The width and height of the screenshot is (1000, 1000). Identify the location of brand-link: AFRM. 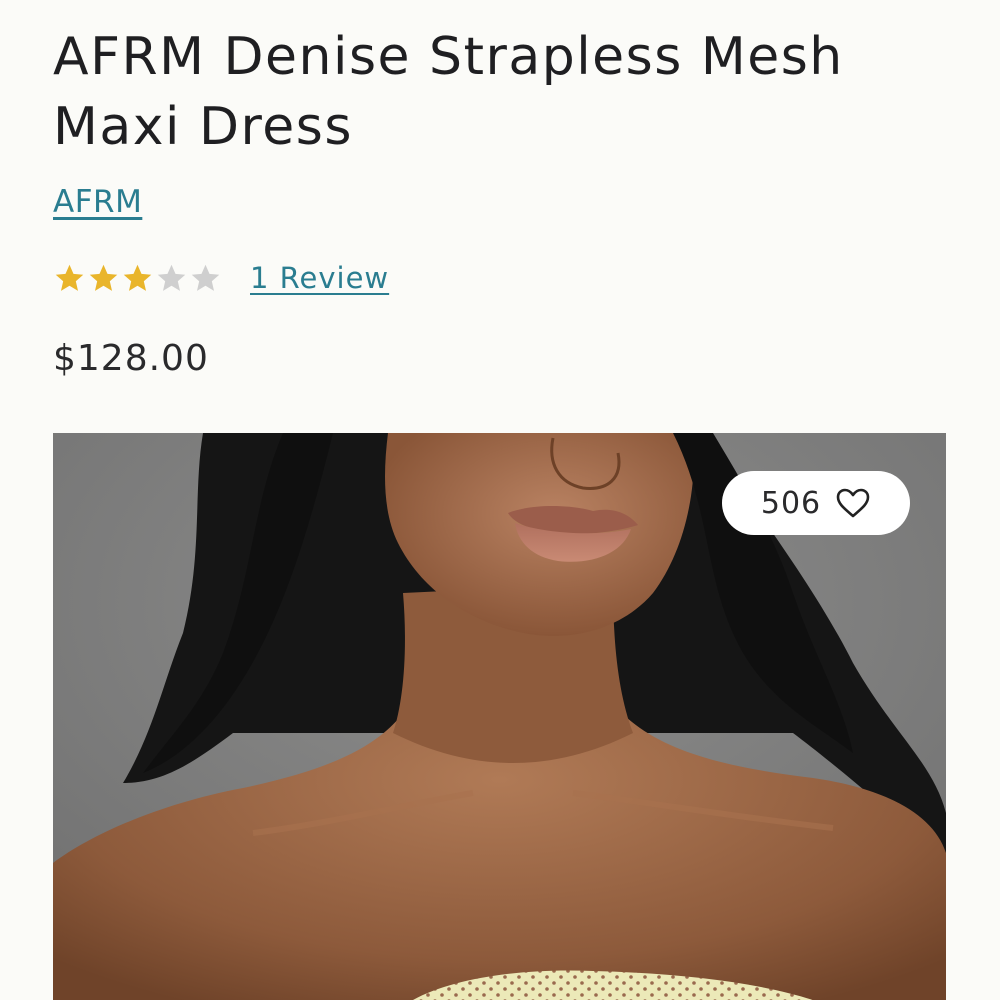
(97, 202).